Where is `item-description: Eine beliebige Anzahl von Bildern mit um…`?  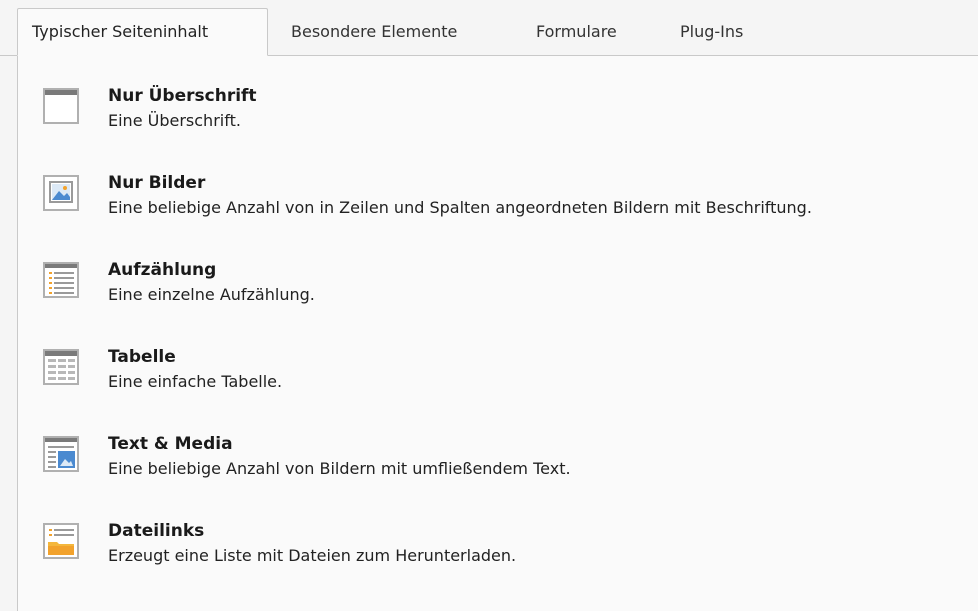 item-description: Eine beliebige Anzahl von Bildern mit um… is located at coordinates (339, 468).